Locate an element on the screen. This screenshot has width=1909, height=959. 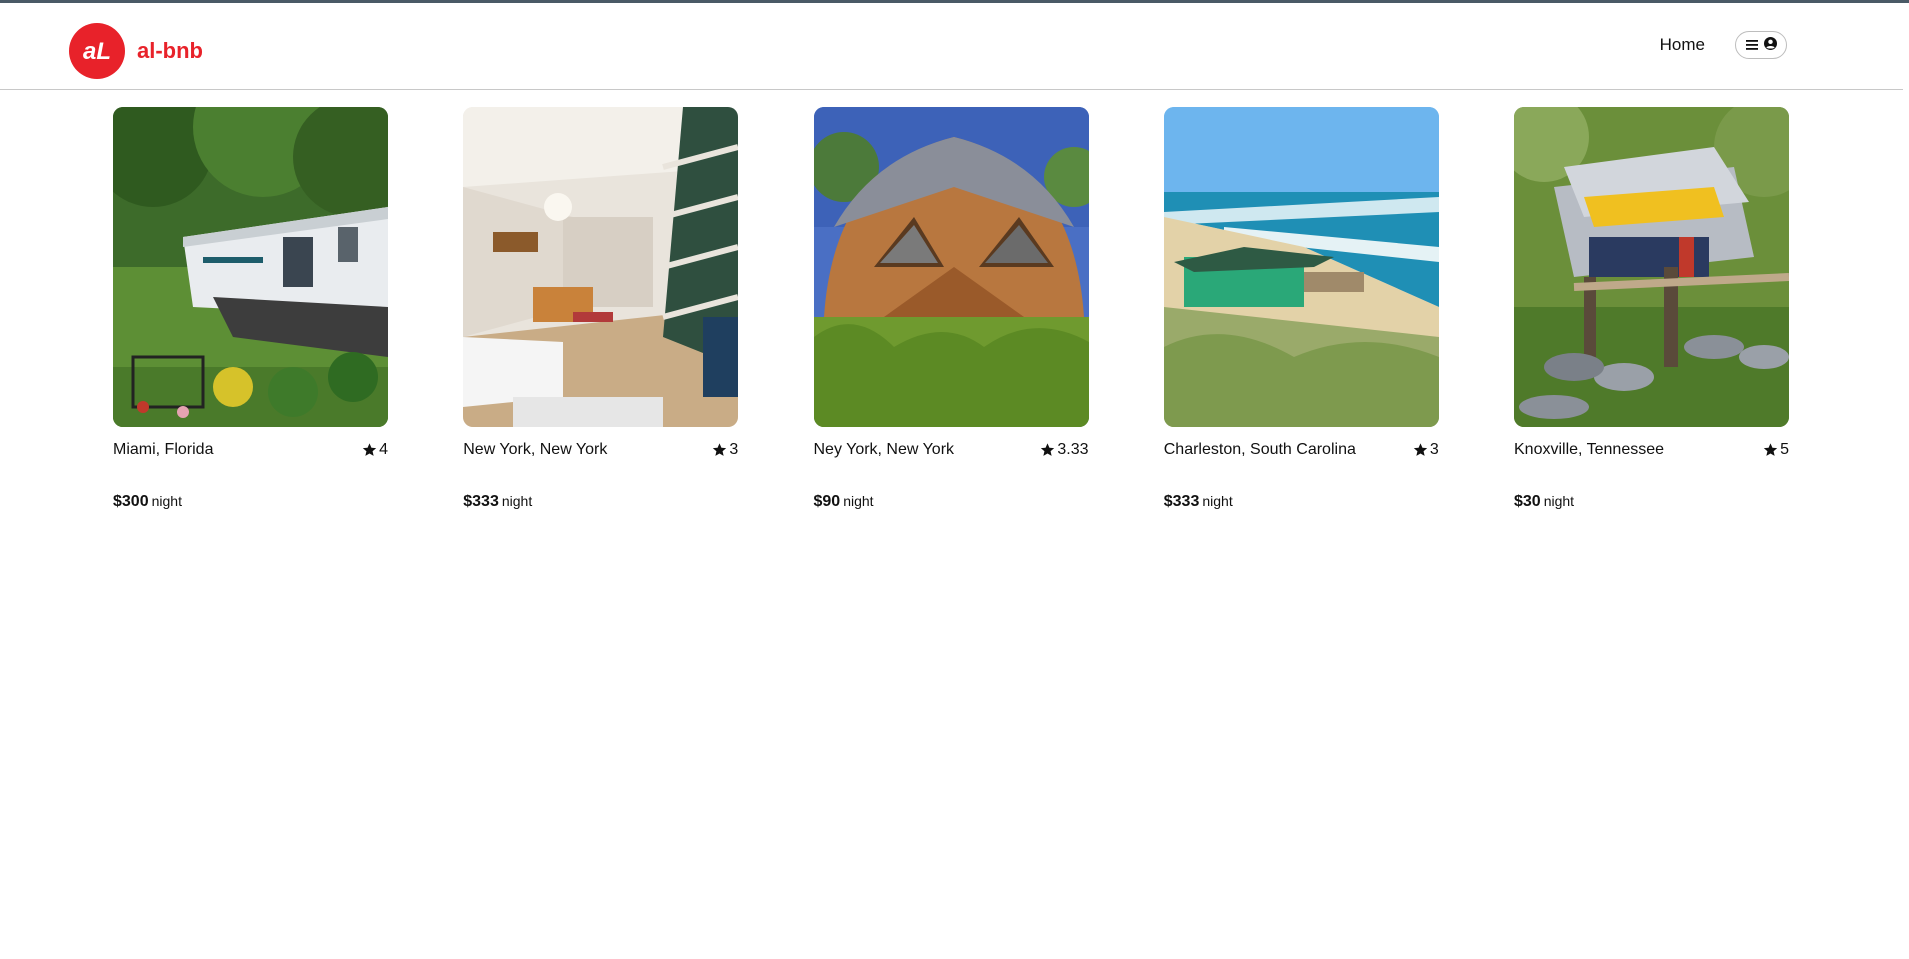
logo-text: aL is located at coordinates (97, 51).